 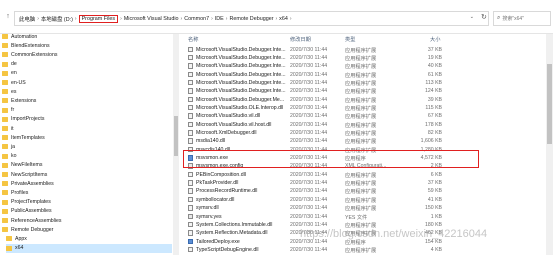 What do you see at coordinates (234, 224) in the screenshot?
I see `file-name: System.Collections.Immutable.dll` at bounding box center [234, 224].